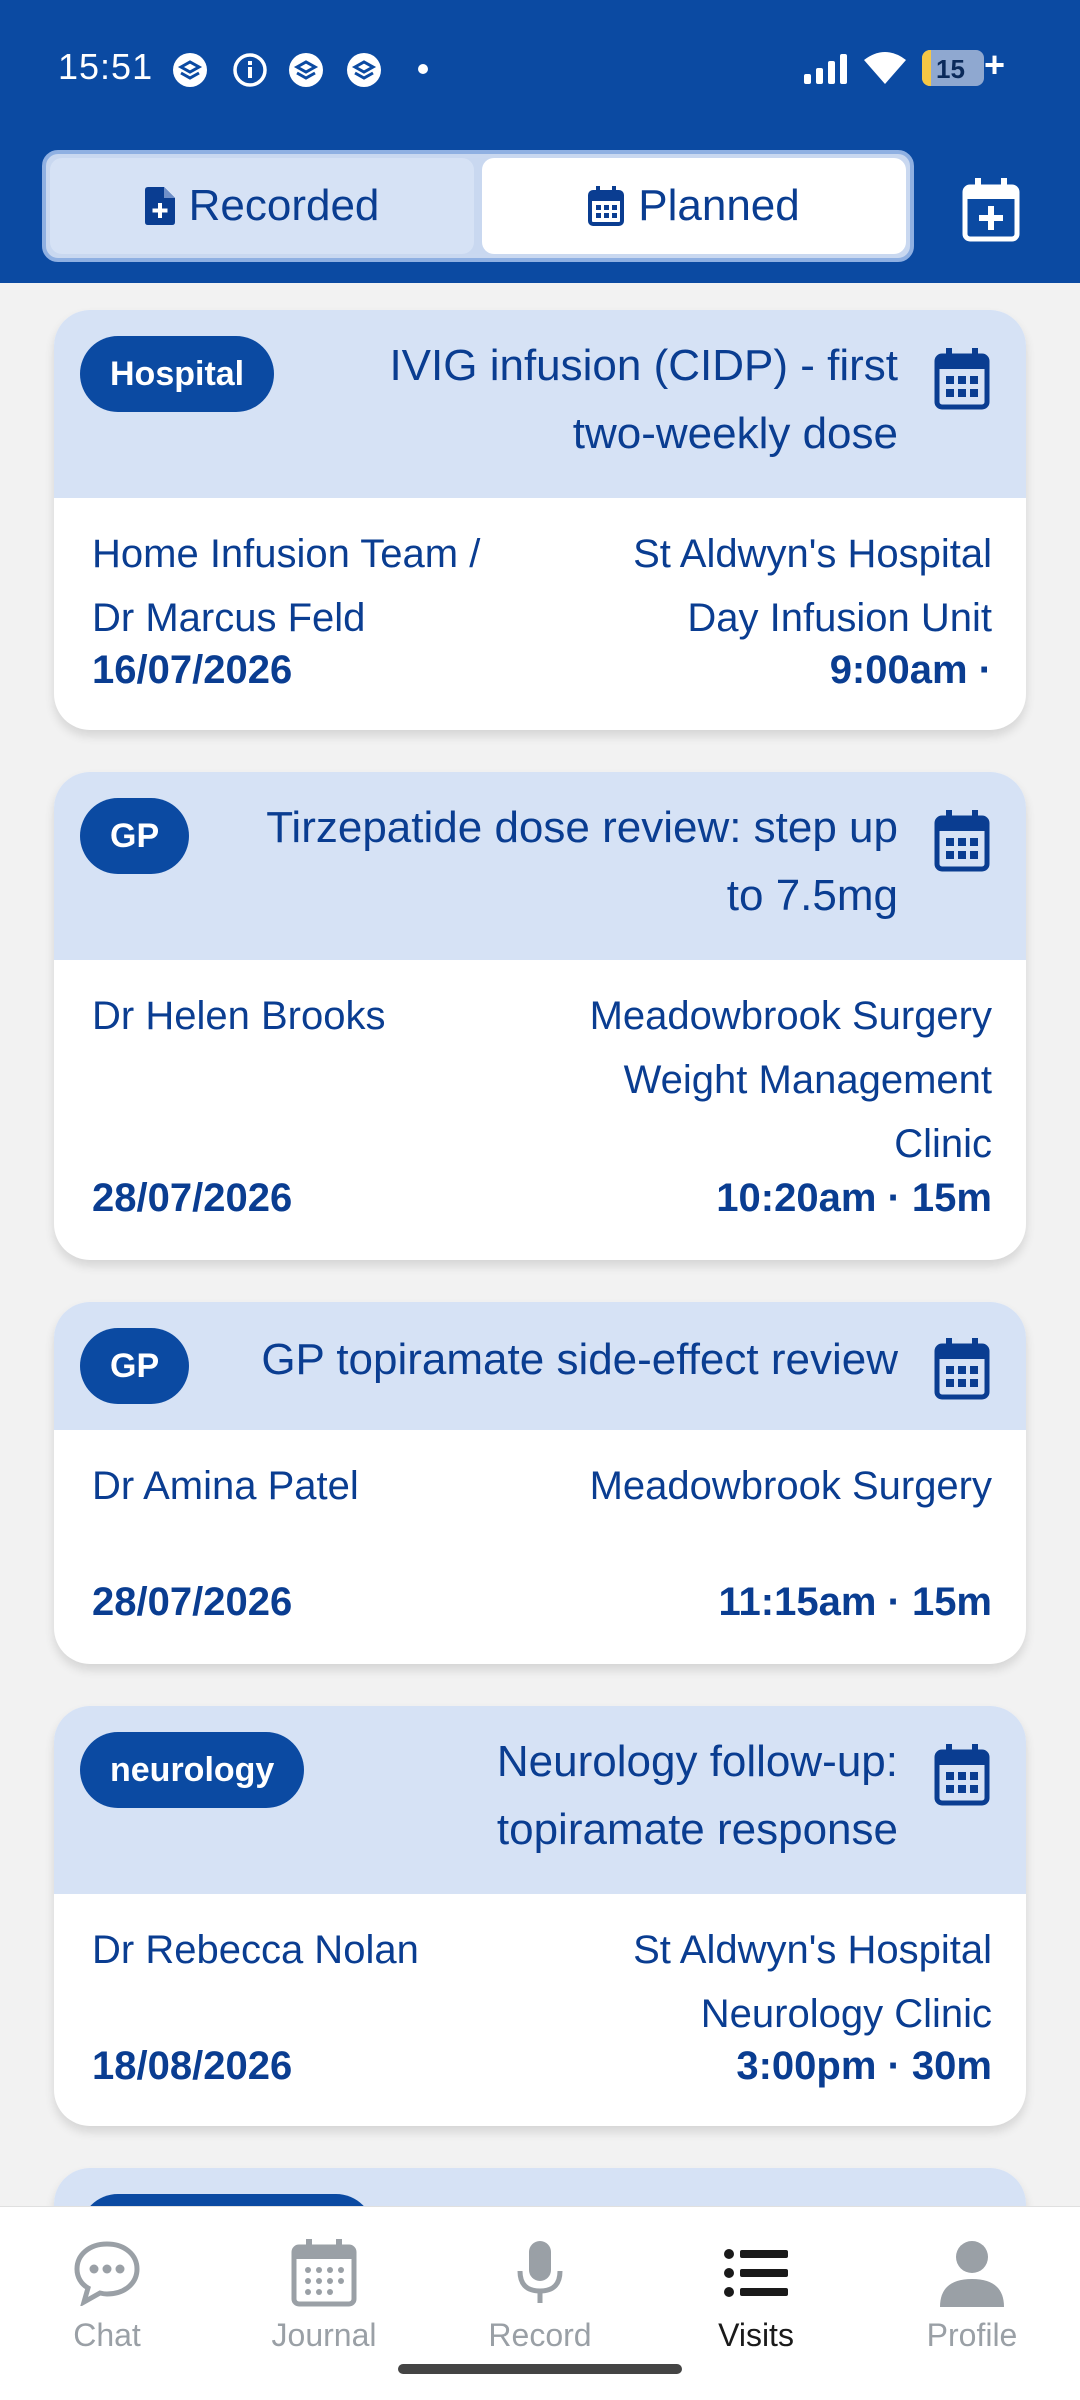 This screenshot has width=1080, height=2400. Describe the element at coordinates (972, 2335) in the screenshot. I see `nav-profile-label: Profile` at that location.